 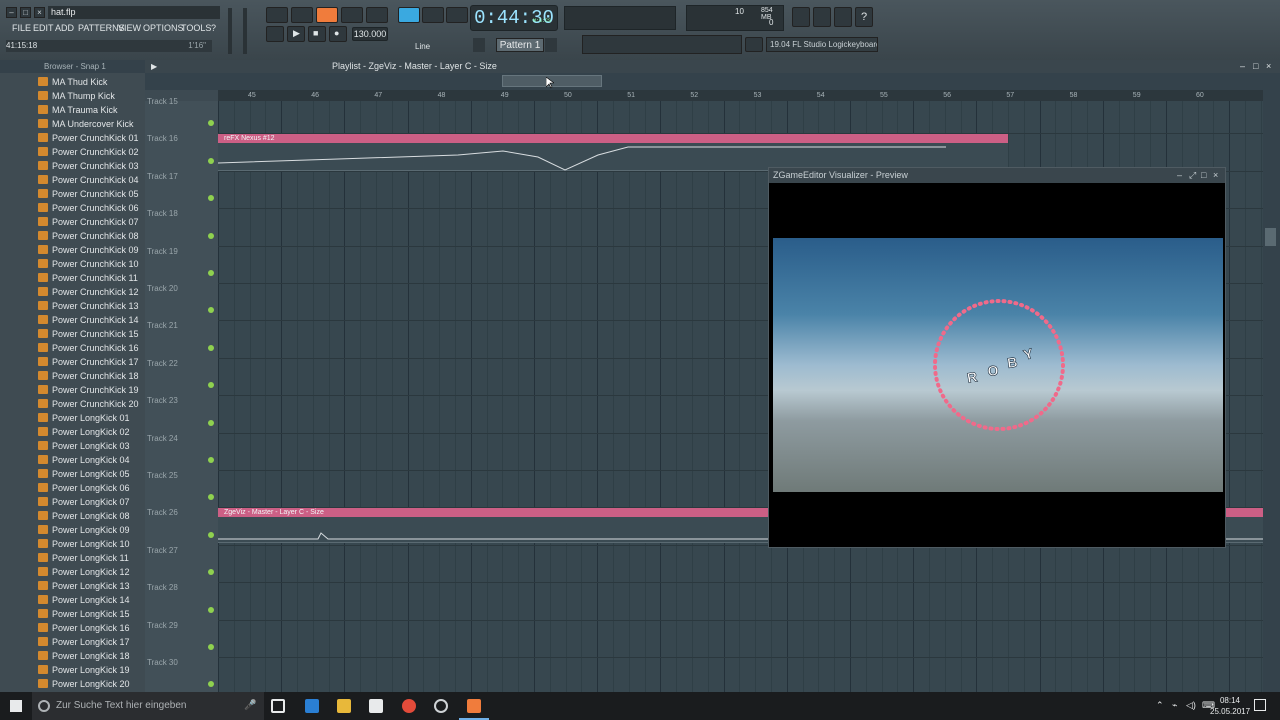 What do you see at coordinates (84, 572) in the screenshot?
I see `browser-item: Power LongKick 12` at bounding box center [84, 572].